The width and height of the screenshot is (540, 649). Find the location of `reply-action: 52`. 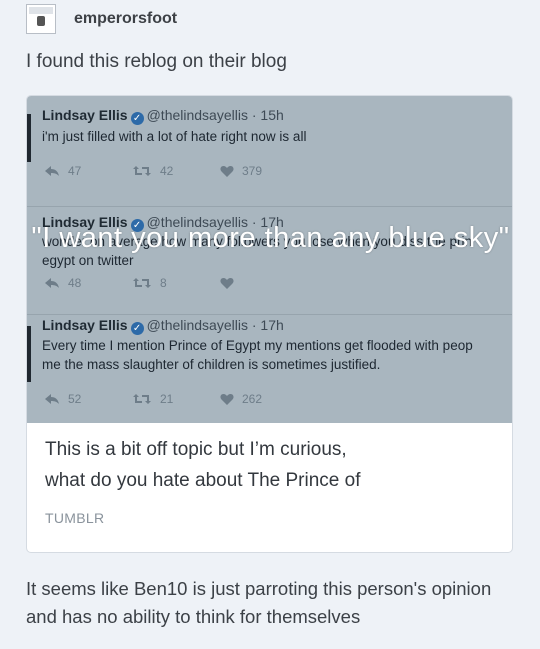

reply-action: 52 is located at coordinates (88, 399).